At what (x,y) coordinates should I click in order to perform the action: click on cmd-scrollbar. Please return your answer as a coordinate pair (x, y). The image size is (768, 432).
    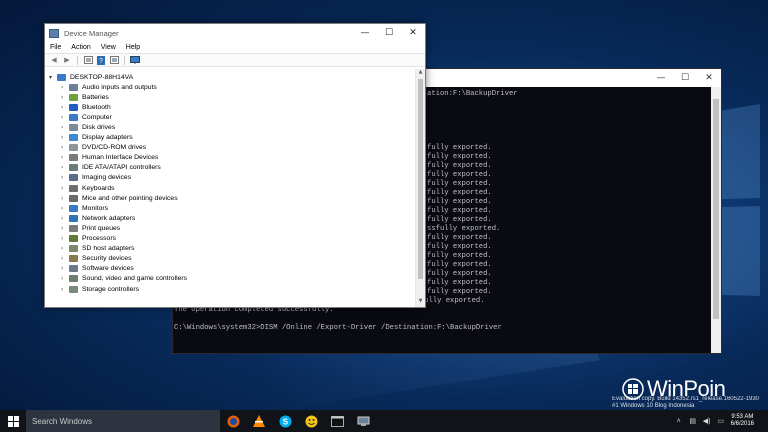
    Looking at the image, I should click on (716, 220).